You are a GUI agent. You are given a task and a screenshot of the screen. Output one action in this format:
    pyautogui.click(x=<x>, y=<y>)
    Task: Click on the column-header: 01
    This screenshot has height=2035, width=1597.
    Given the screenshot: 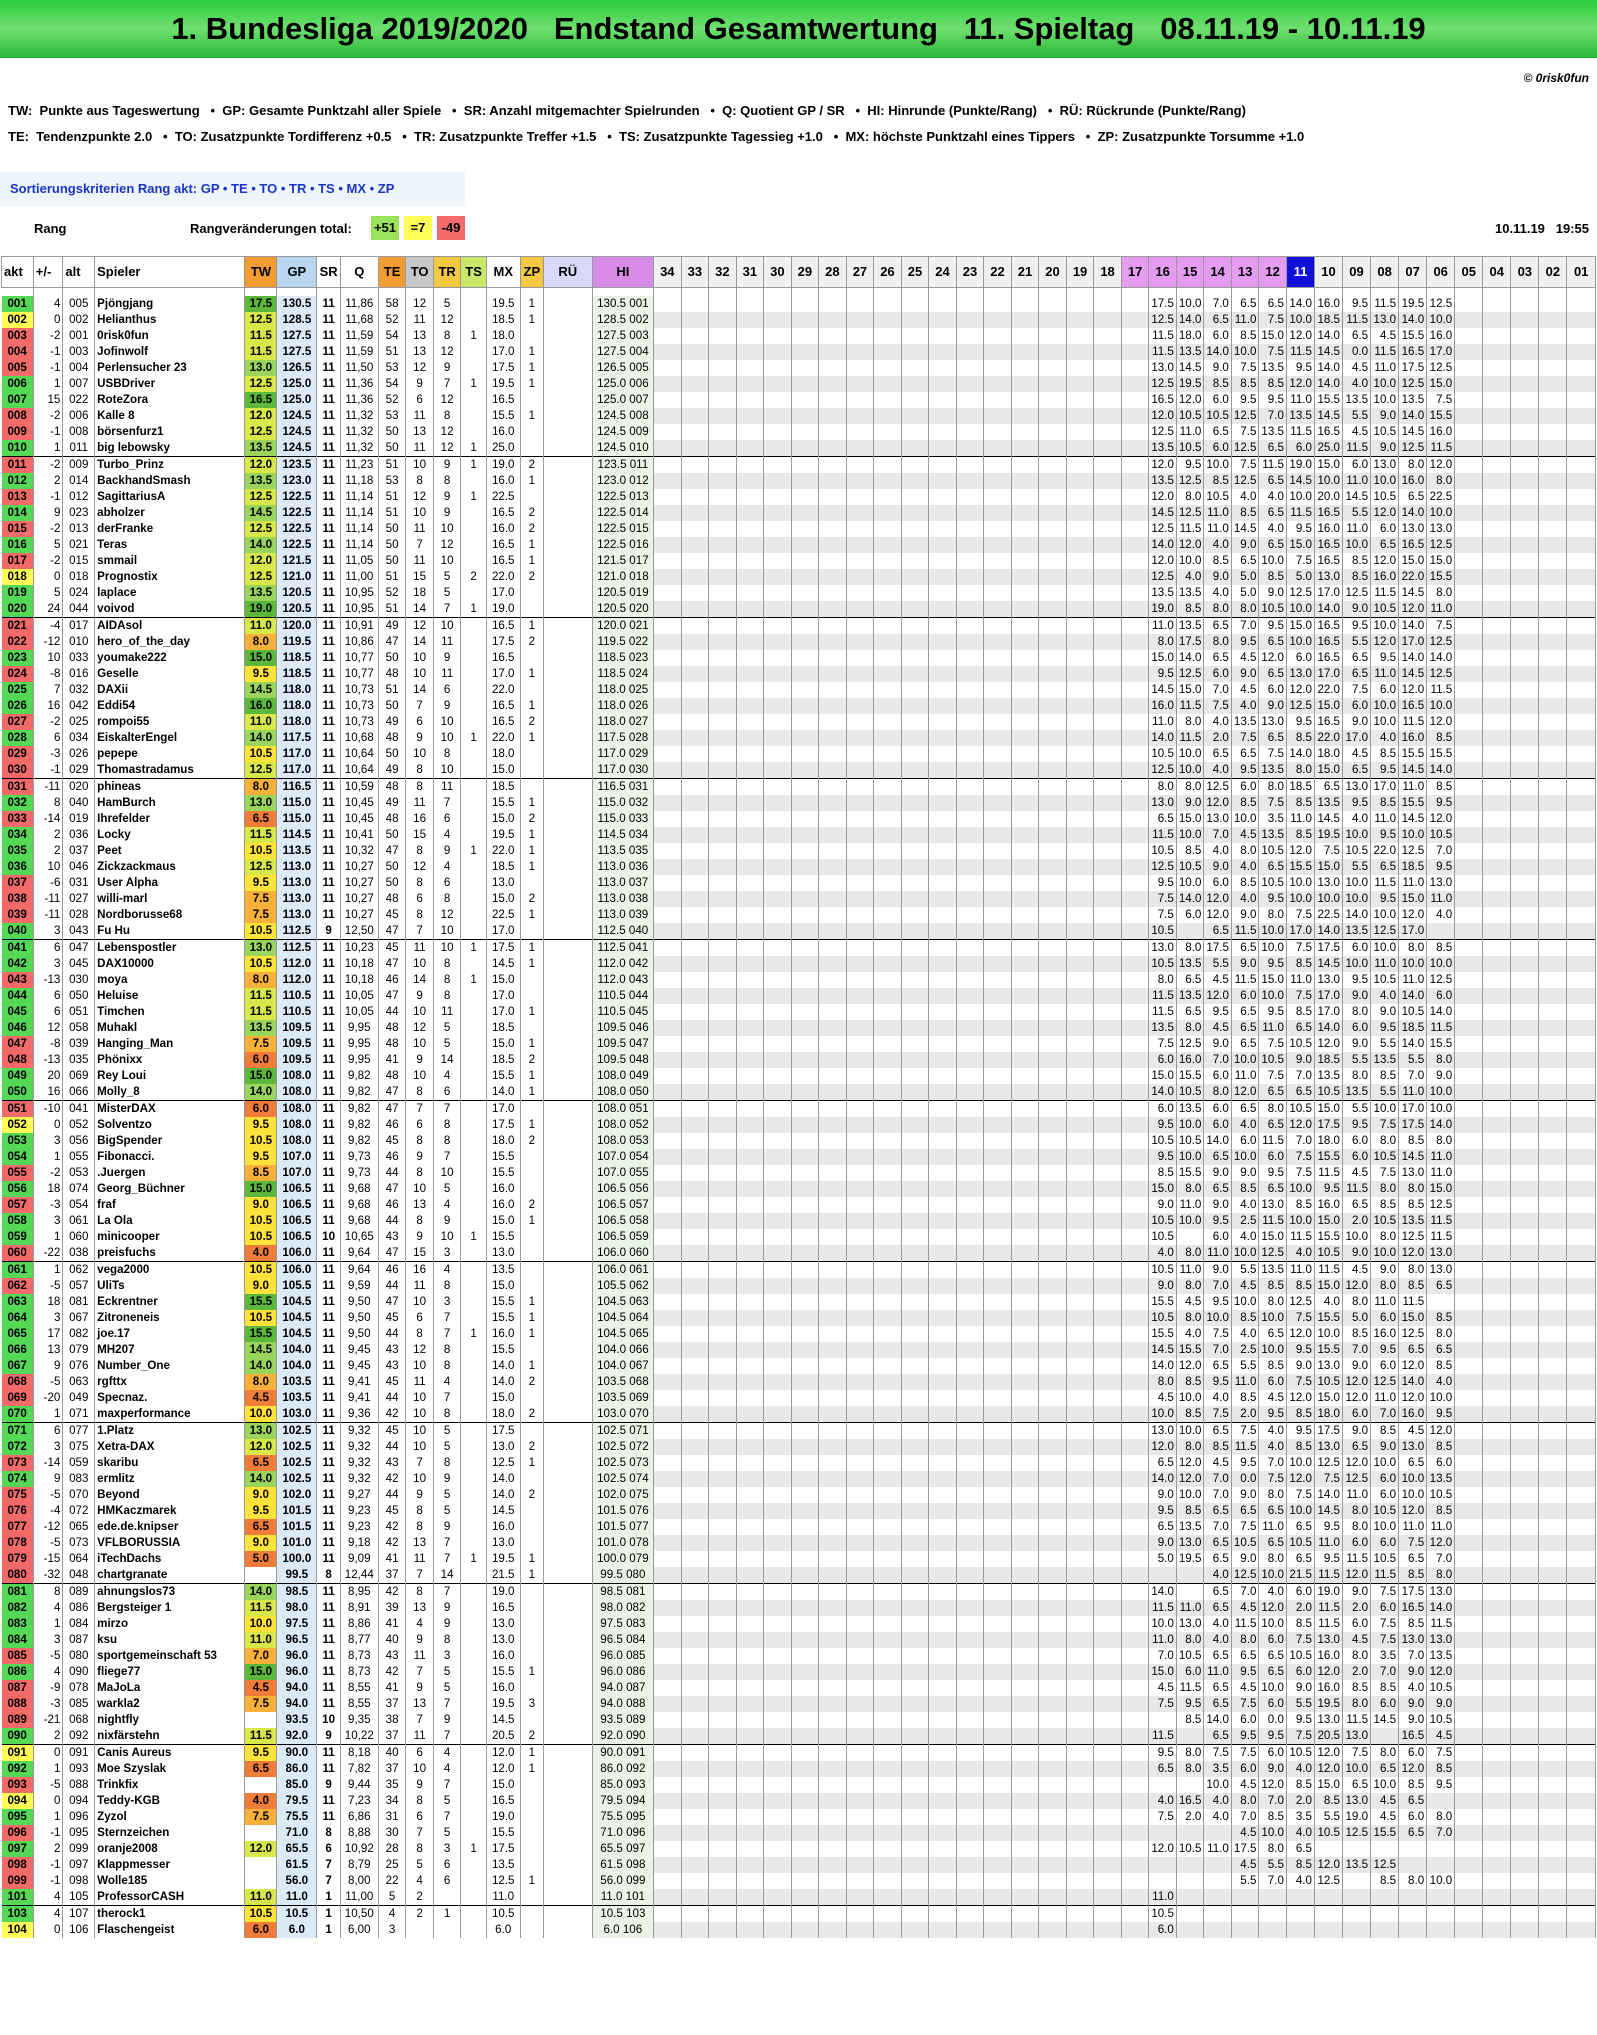 What is the action you would take?
    pyautogui.click(x=1581, y=272)
    